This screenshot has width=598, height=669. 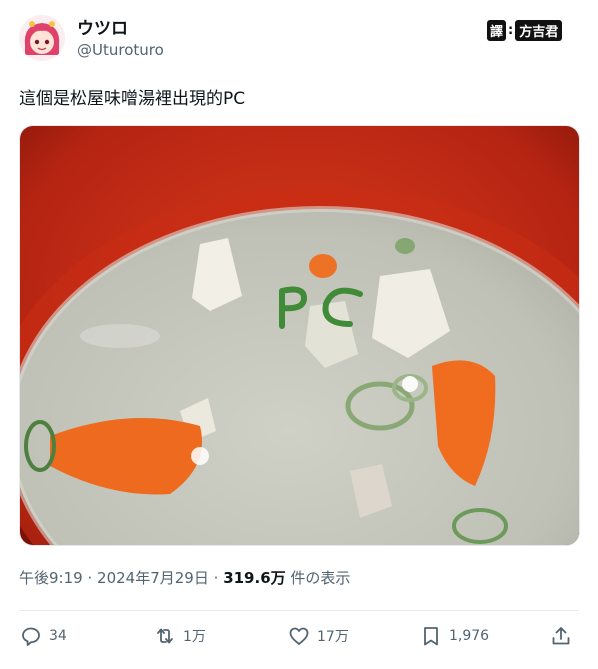 I want to click on bookmark-icon, so click(x=431, y=636).